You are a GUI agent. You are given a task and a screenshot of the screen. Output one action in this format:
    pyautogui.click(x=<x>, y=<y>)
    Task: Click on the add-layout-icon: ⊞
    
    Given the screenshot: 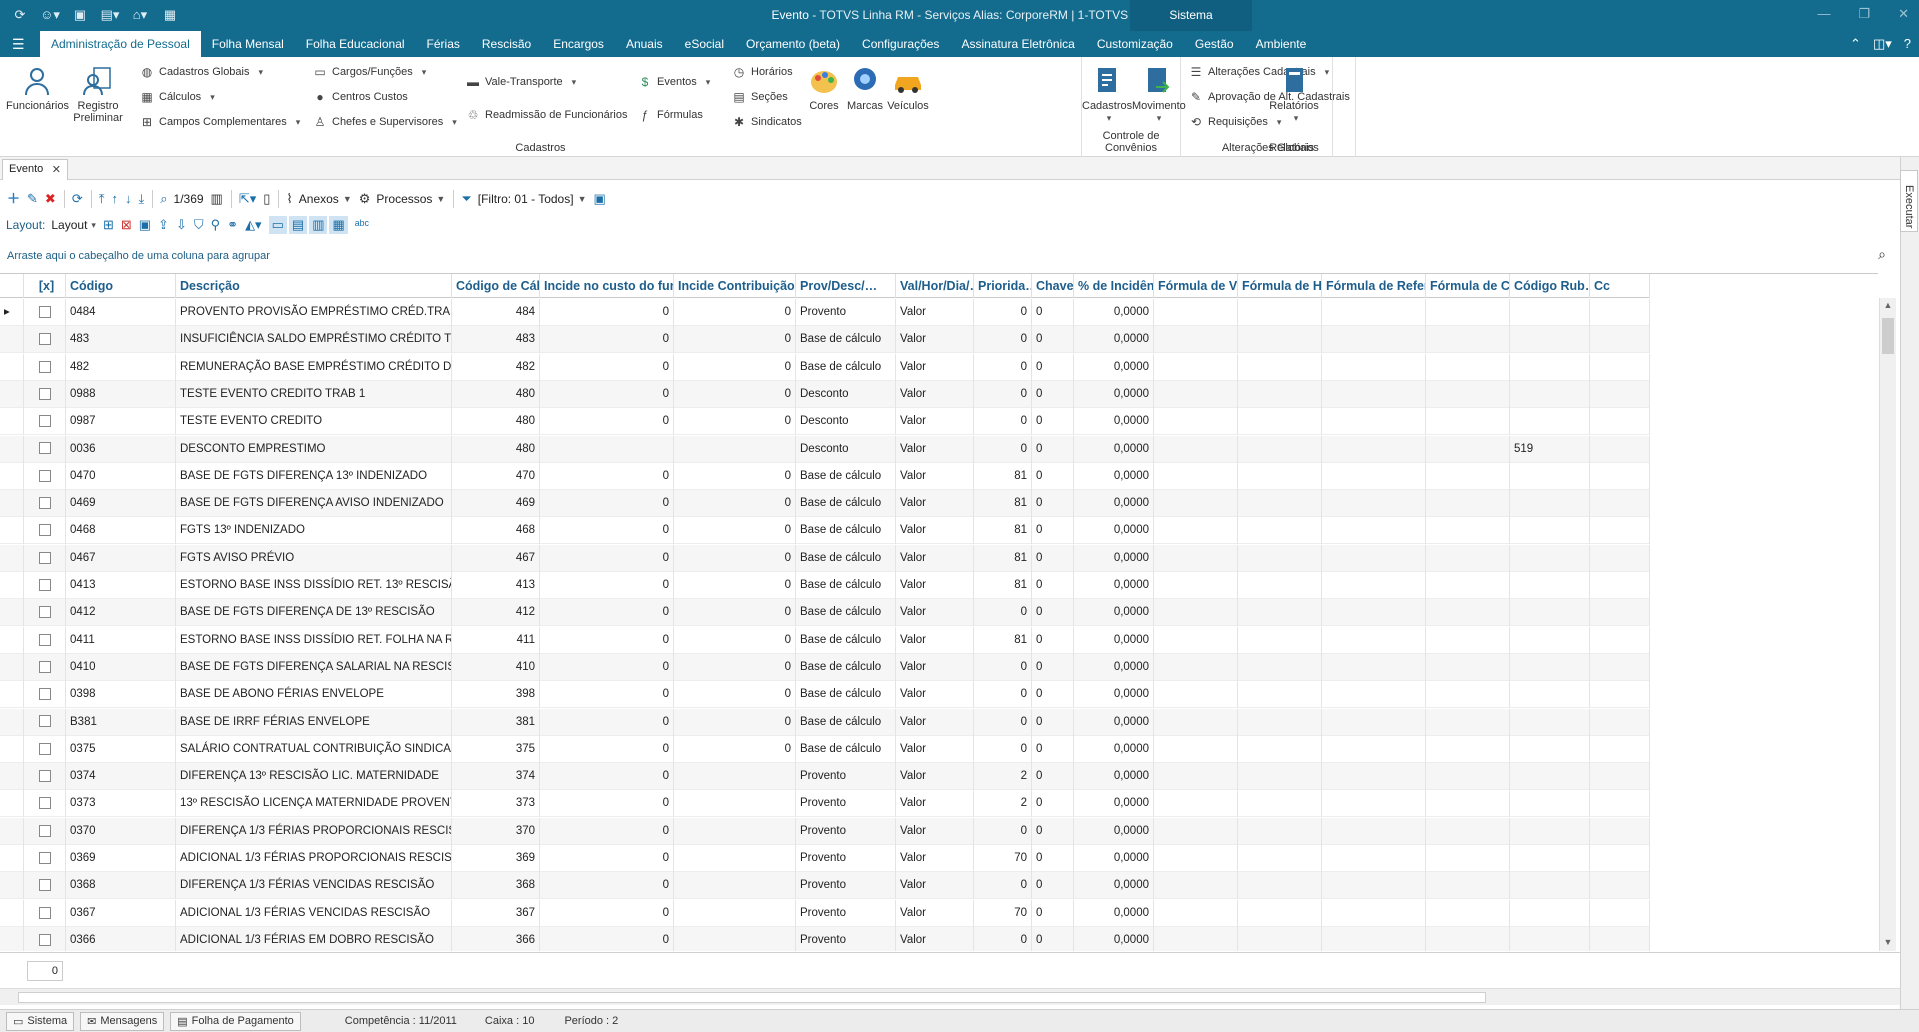 What is the action you would take?
    pyautogui.click(x=108, y=225)
    